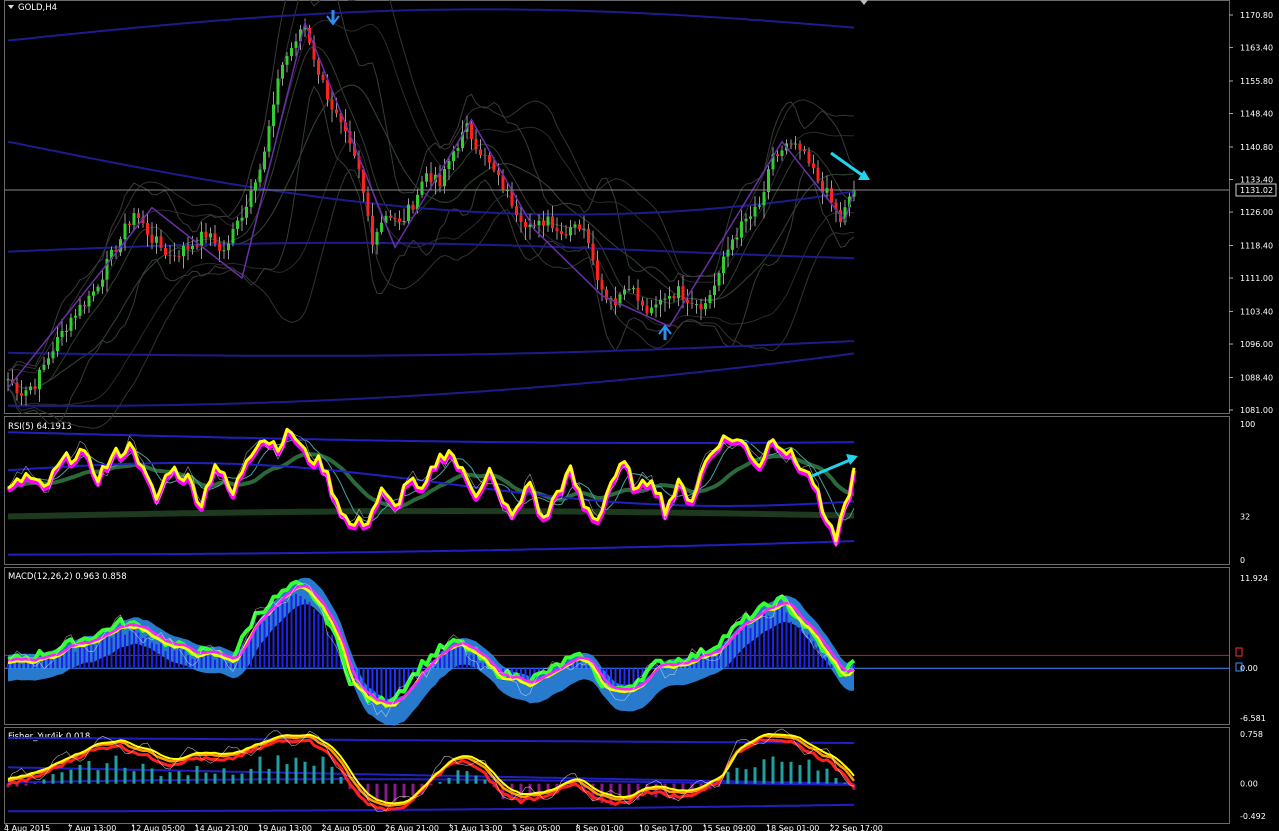 The width and height of the screenshot is (1279, 831). What do you see at coordinates (792, 827) in the screenshot?
I see `time-tick-label: 18 Sep 01:00` at bounding box center [792, 827].